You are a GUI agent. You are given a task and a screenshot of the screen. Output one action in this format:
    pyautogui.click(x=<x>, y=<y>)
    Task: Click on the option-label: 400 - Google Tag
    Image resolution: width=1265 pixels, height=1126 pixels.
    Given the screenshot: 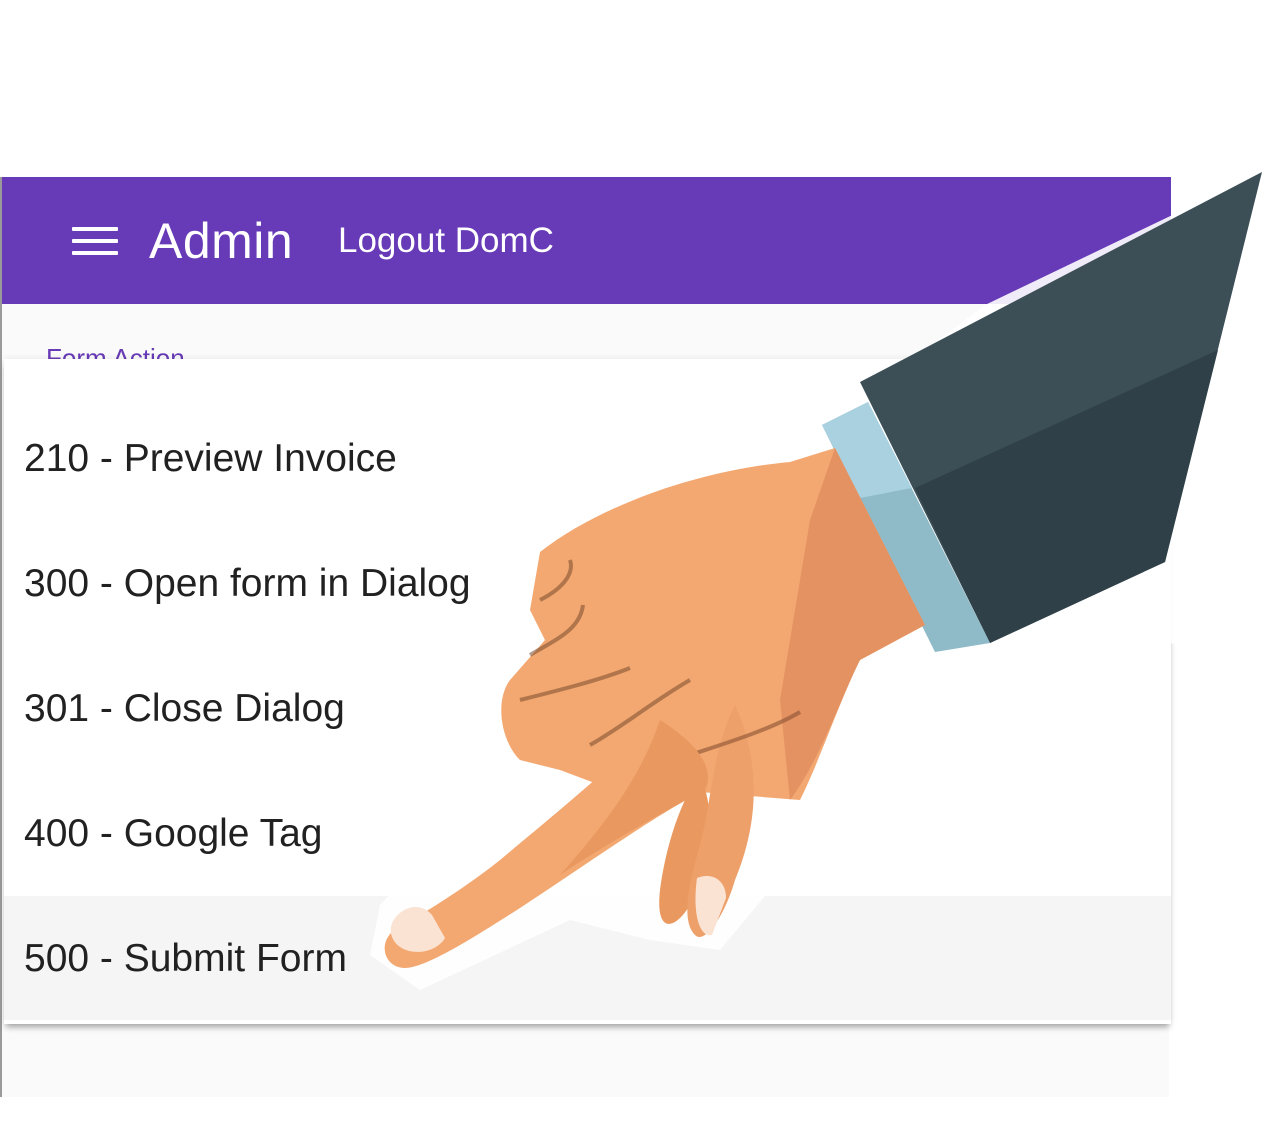 What is the action you would take?
    pyautogui.click(x=173, y=833)
    